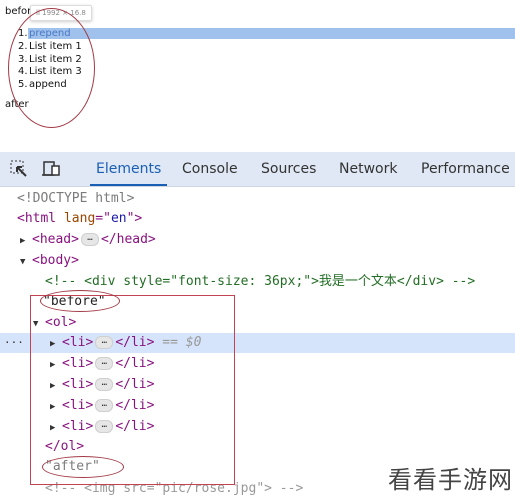 This screenshot has width=515, height=500. Describe the element at coordinates (257, 240) in the screenshot. I see `tree-row-head: ▶ <head>… </head>` at that location.